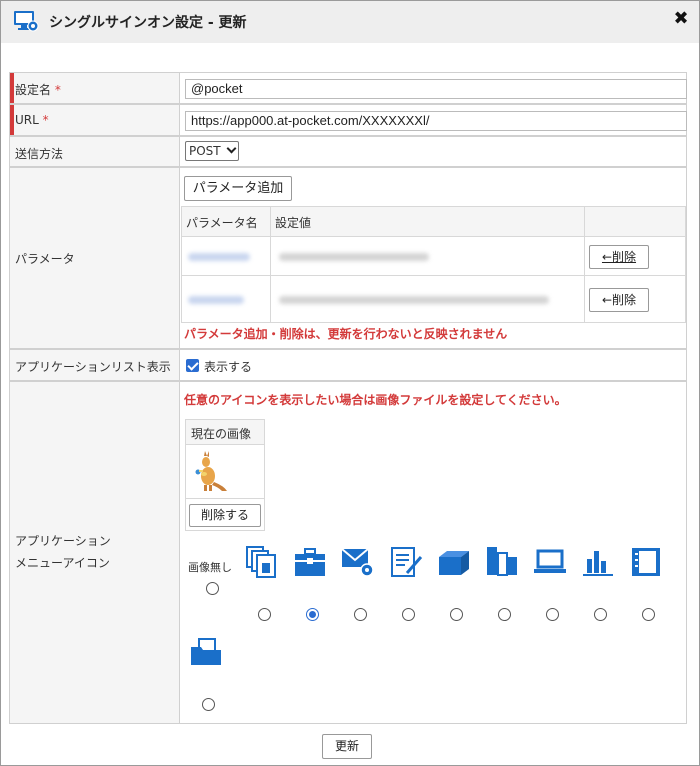 The height and width of the screenshot is (766, 700). What do you see at coordinates (148, 23) in the screenshot?
I see `dialog-title: シングルサインオン設定 - 更新` at bounding box center [148, 23].